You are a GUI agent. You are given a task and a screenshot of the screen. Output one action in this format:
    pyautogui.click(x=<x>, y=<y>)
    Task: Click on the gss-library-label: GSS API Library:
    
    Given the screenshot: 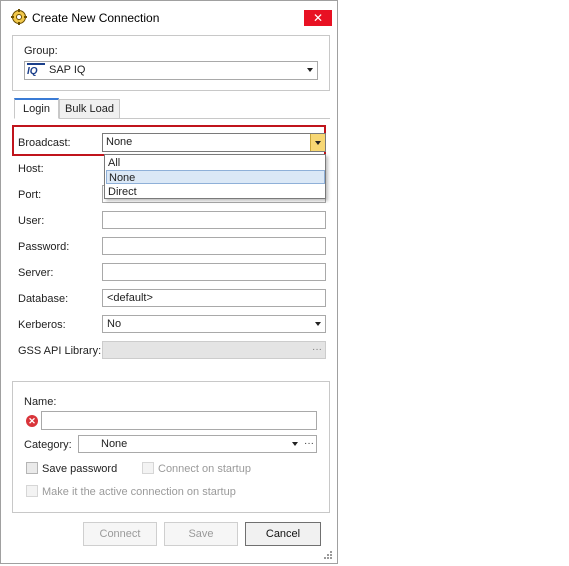 What is the action you would take?
    pyautogui.click(x=60, y=351)
    